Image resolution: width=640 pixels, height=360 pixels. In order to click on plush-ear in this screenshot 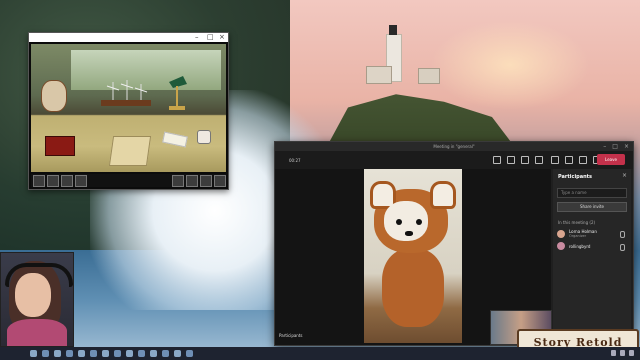, I will do `click(443, 195)`.